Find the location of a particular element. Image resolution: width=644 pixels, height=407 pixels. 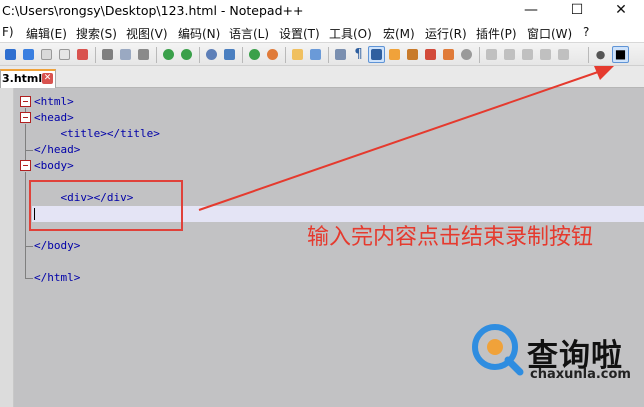

maximize-button: ☐ is located at coordinates (577, 11).